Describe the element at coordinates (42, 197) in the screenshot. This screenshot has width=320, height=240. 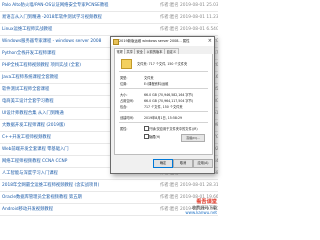
I see `list-item-title: Oracle数据库管理员全套视频教程 第五期` at that location.